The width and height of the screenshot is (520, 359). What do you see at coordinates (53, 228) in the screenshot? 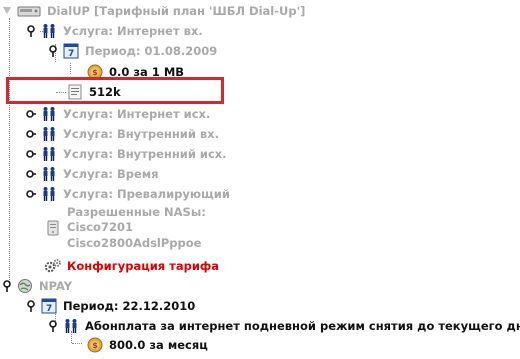
I see `server-icon` at bounding box center [53, 228].